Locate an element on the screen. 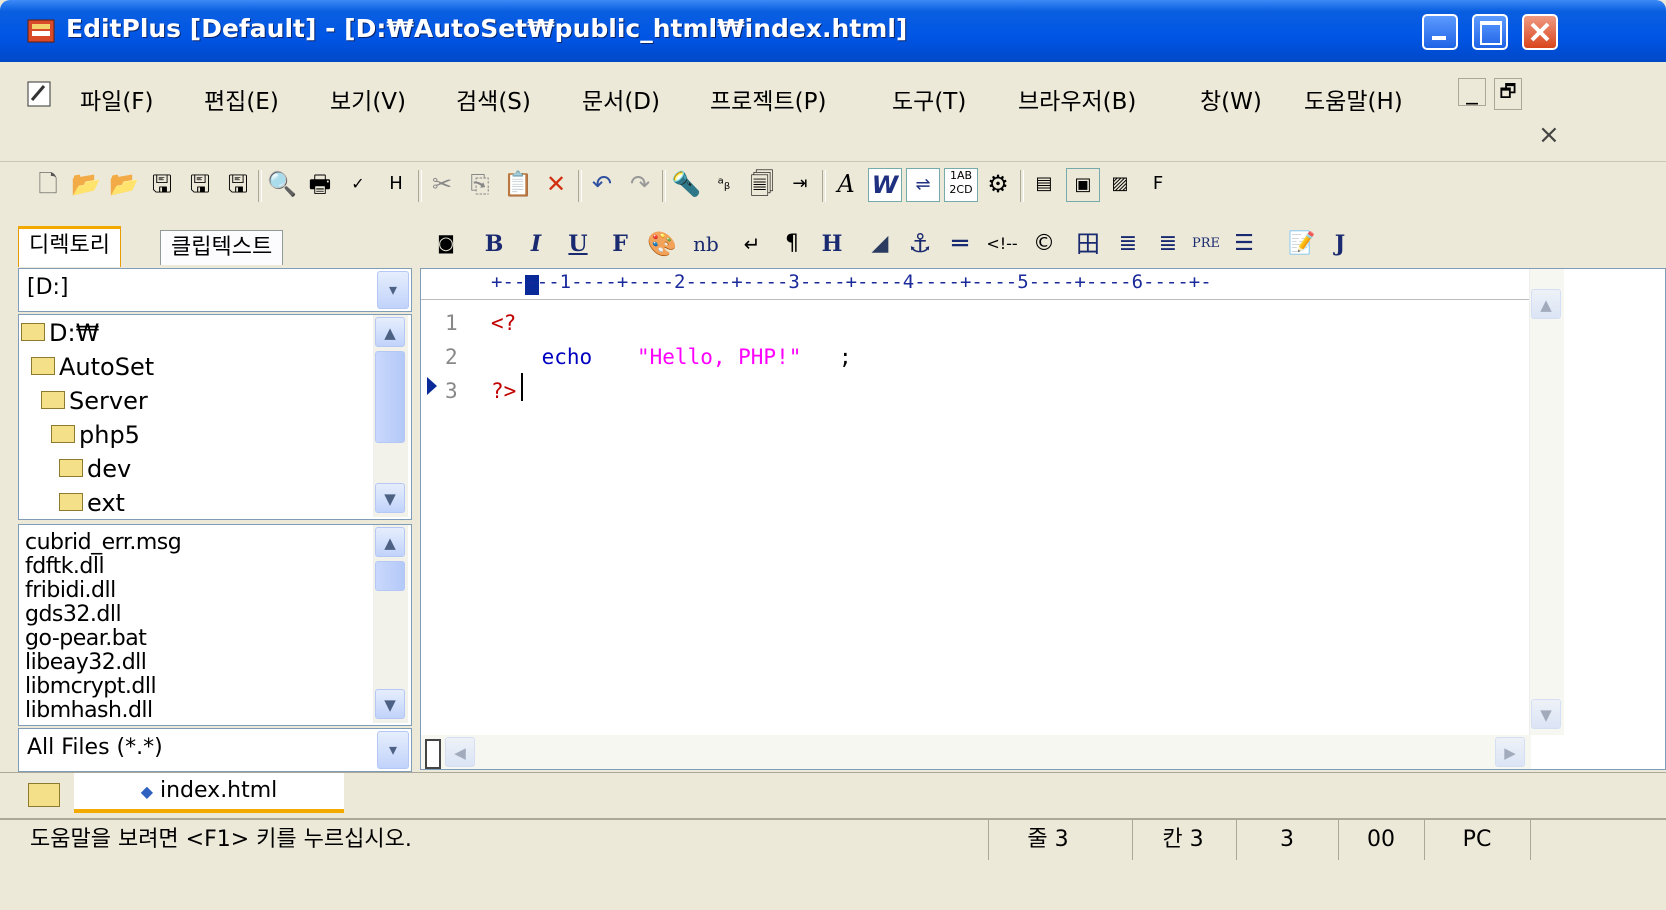 The width and height of the screenshot is (1666, 910). underline-button: U is located at coordinates (578, 244).